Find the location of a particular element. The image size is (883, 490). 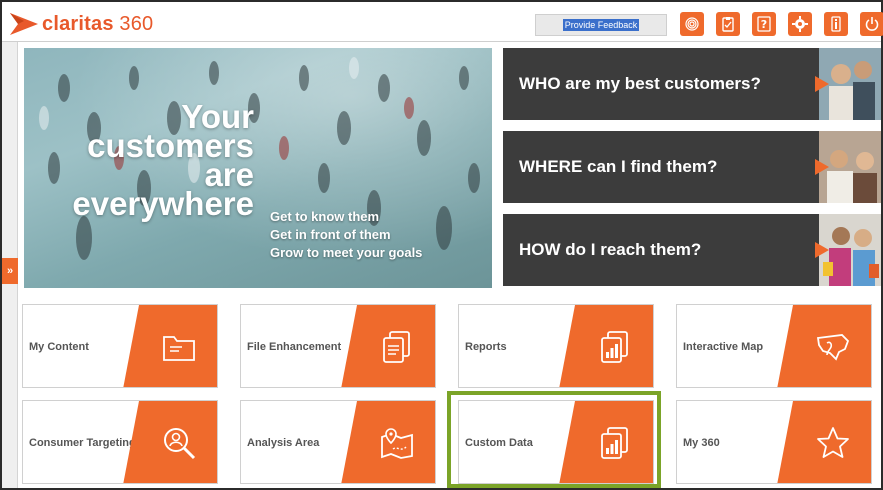

how-reach-them-panel: HOW do I reach them? is located at coordinates (692, 250).